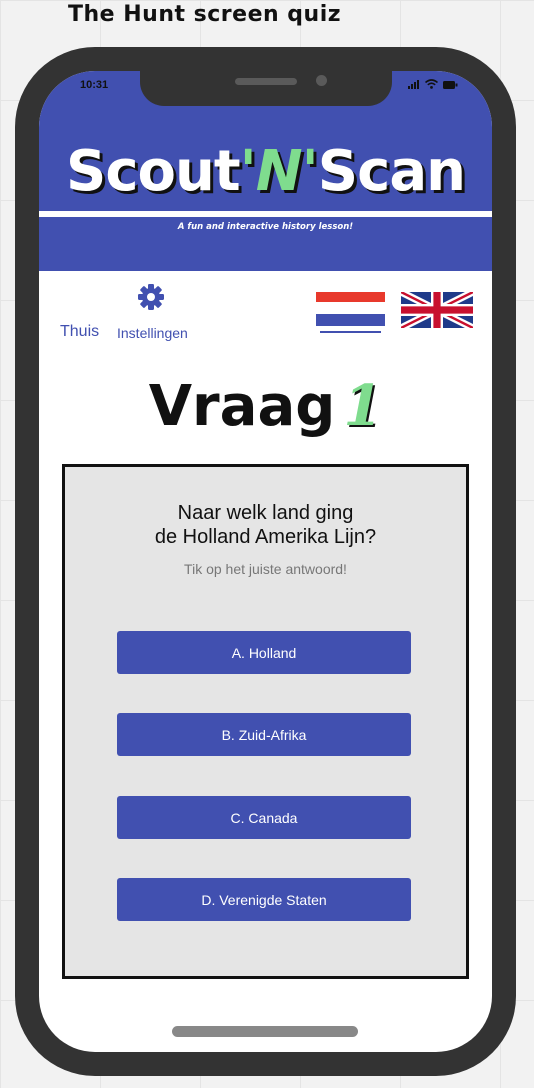 The height and width of the screenshot is (1088, 534). Describe the element at coordinates (79, 332) in the screenshot. I see `nav-home-link: Thuis` at that location.